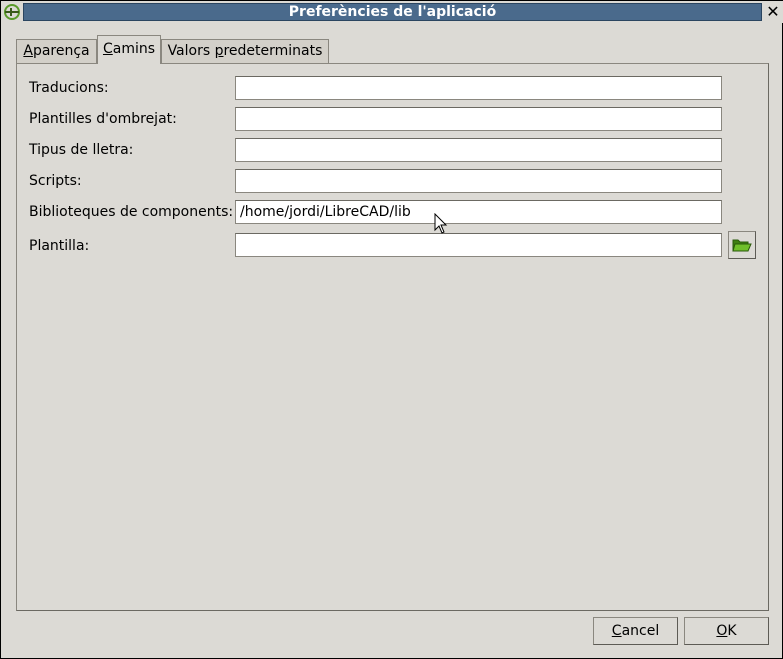  Describe the element at coordinates (732, 631) in the screenshot. I see `button-label: K` at that location.